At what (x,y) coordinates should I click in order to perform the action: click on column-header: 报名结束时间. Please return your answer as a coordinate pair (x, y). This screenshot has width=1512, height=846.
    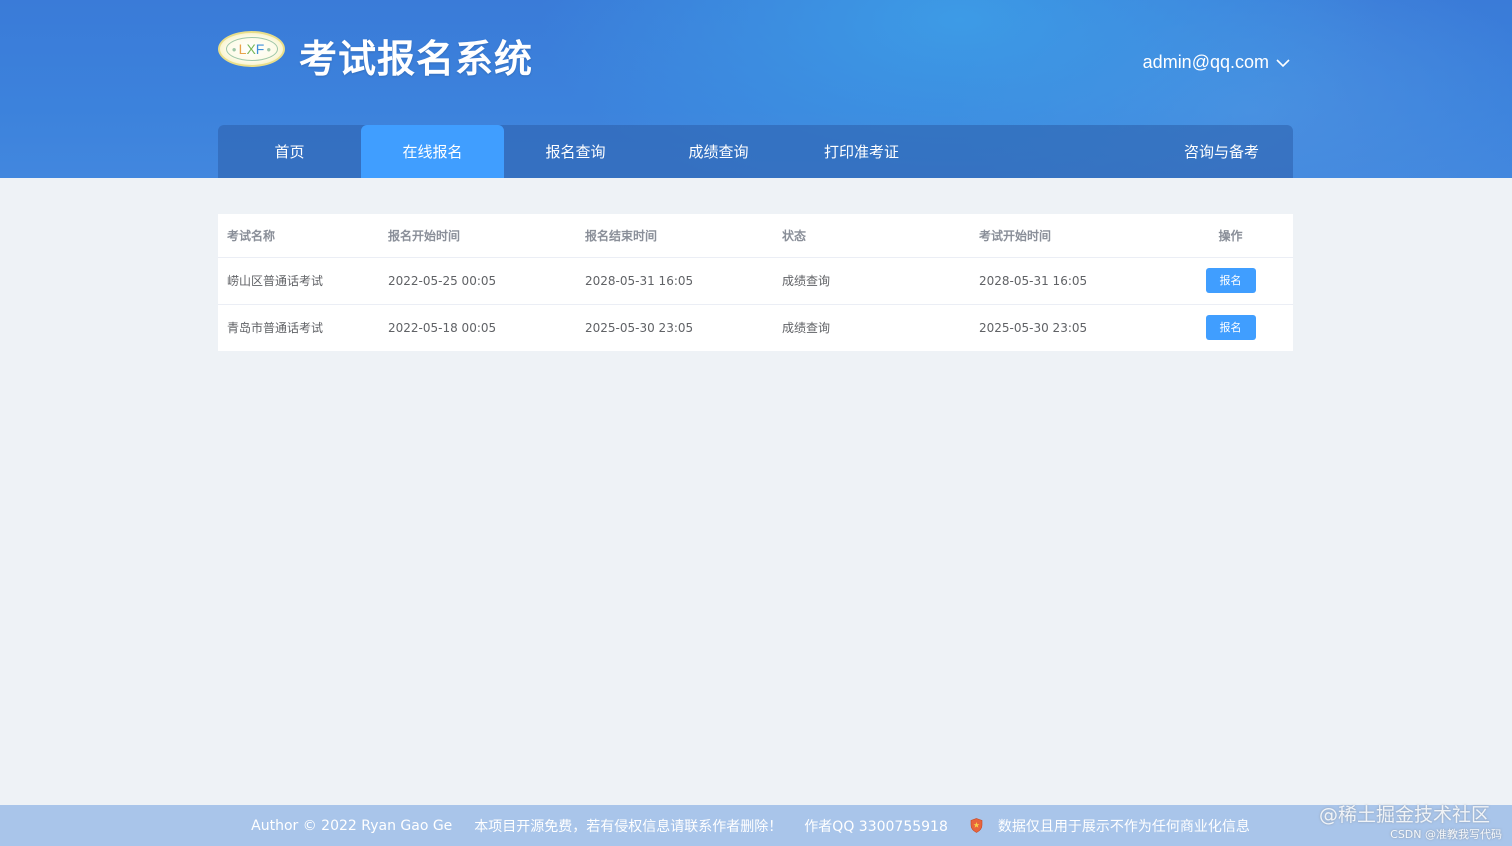
    Looking at the image, I should click on (674, 236).